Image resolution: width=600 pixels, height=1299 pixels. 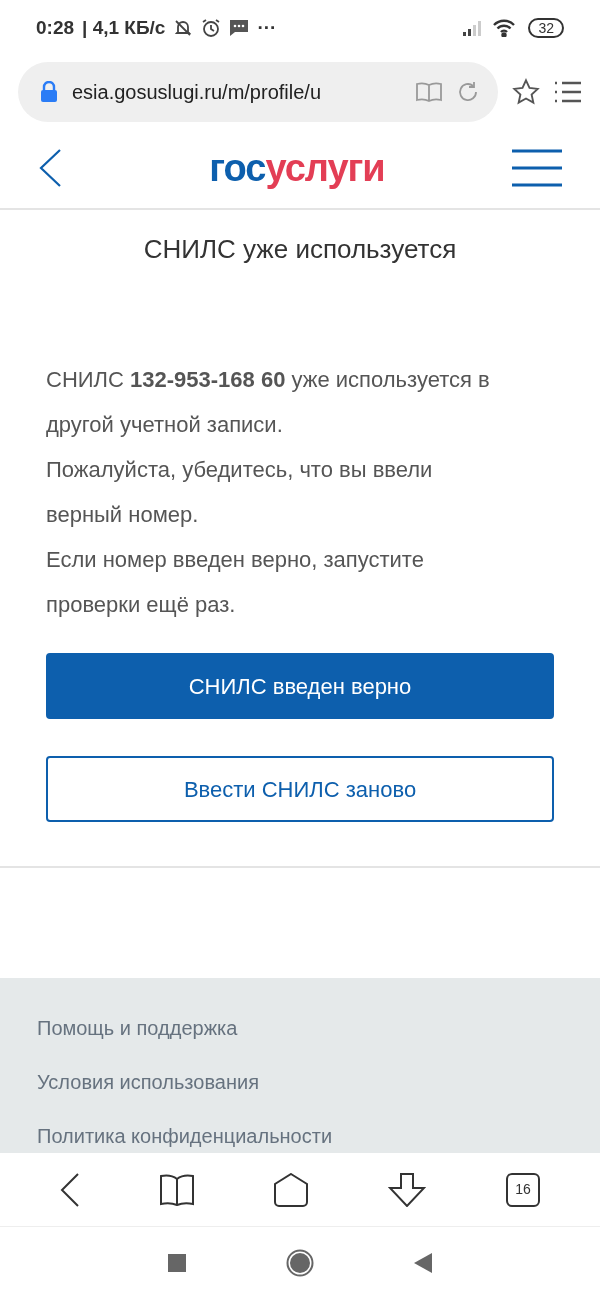 What do you see at coordinates (300, 1263) in the screenshot?
I see `home-button-icon` at bounding box center [300, 1263].